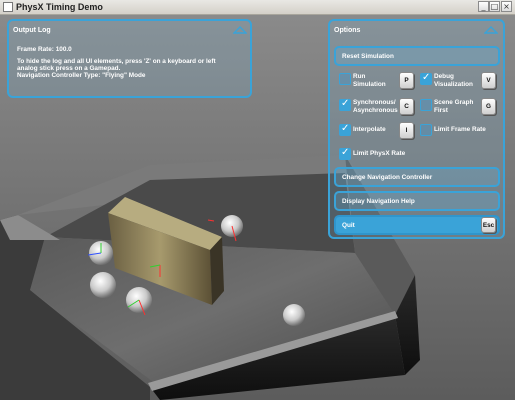 The width and height of the screenshot is (515, 400). I want to click on limit-physx-rate-checkbox: ✓, so click(345, 153).